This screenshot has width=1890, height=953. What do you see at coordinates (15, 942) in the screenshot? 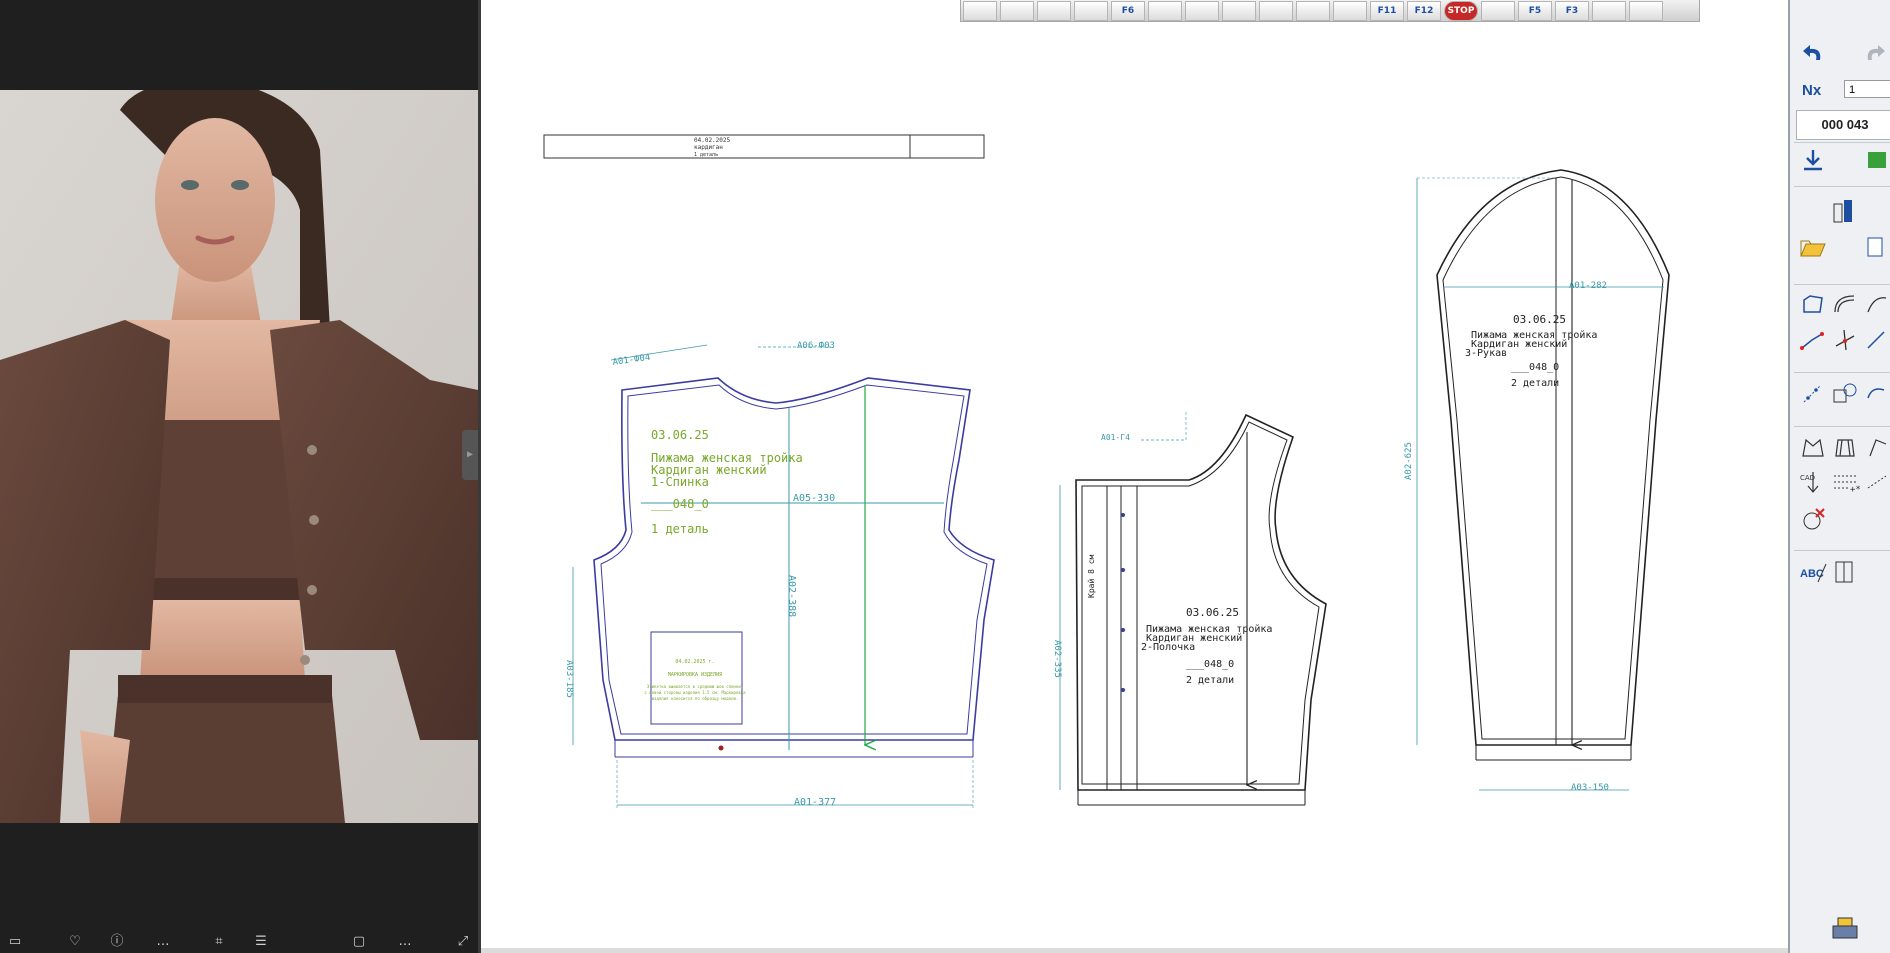
I see `filmstrip-icon: ▭` at bounding box center [15, 942].